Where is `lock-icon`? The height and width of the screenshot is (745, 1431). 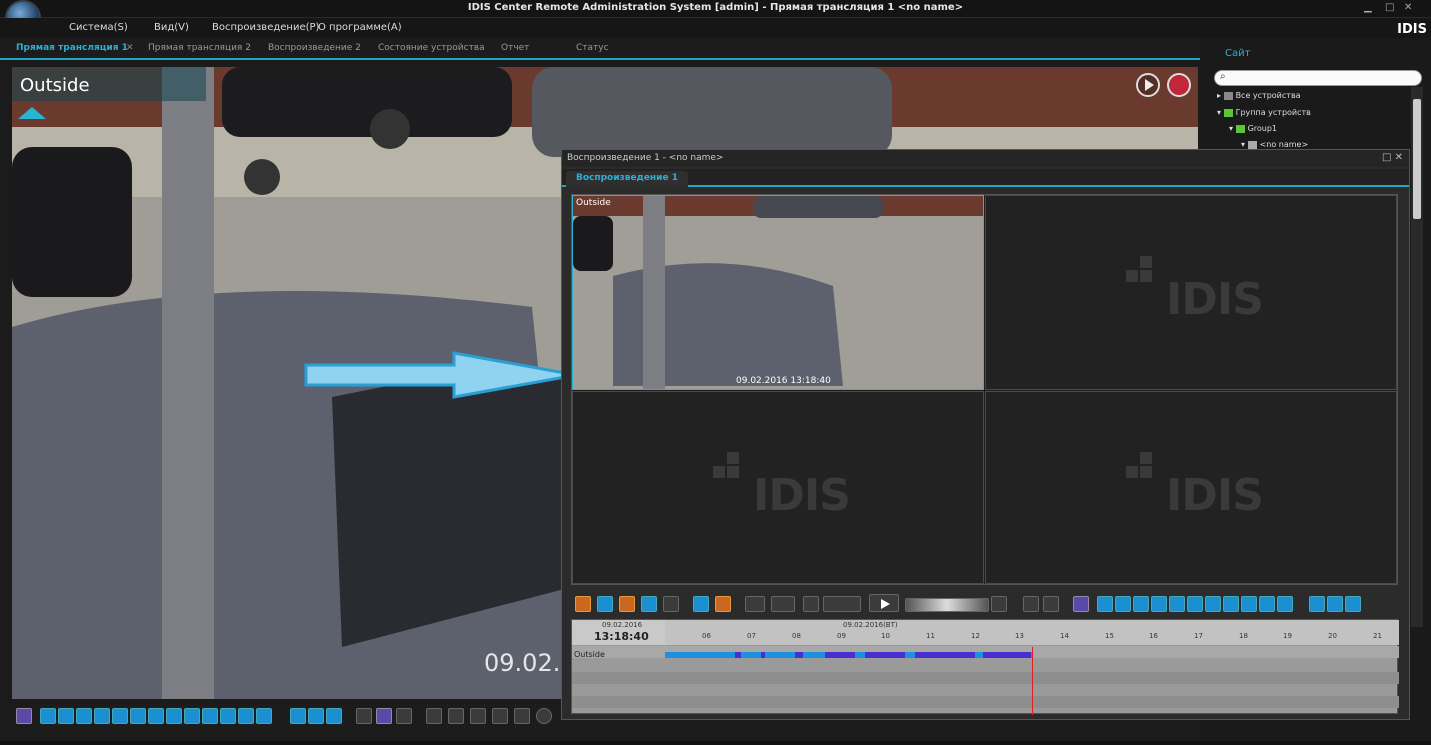 lock-icon is located at coordinates (999, 604).